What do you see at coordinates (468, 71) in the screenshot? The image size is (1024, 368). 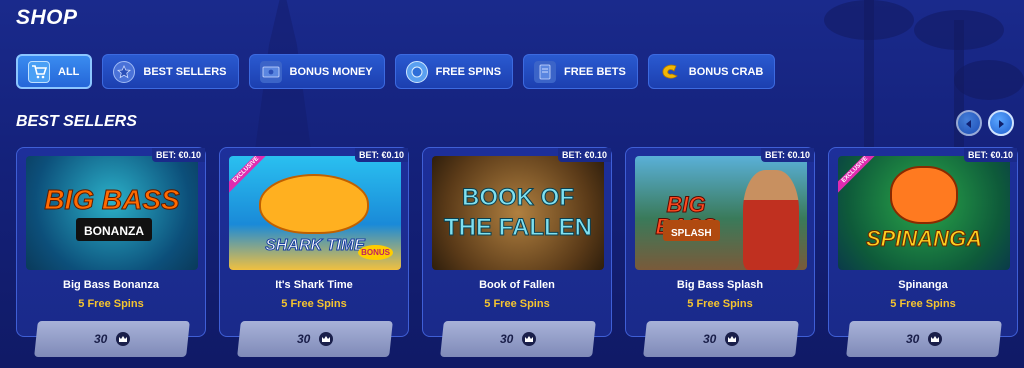 I see `filter-label: FREE SPINS` at bounding box center [468, 71].